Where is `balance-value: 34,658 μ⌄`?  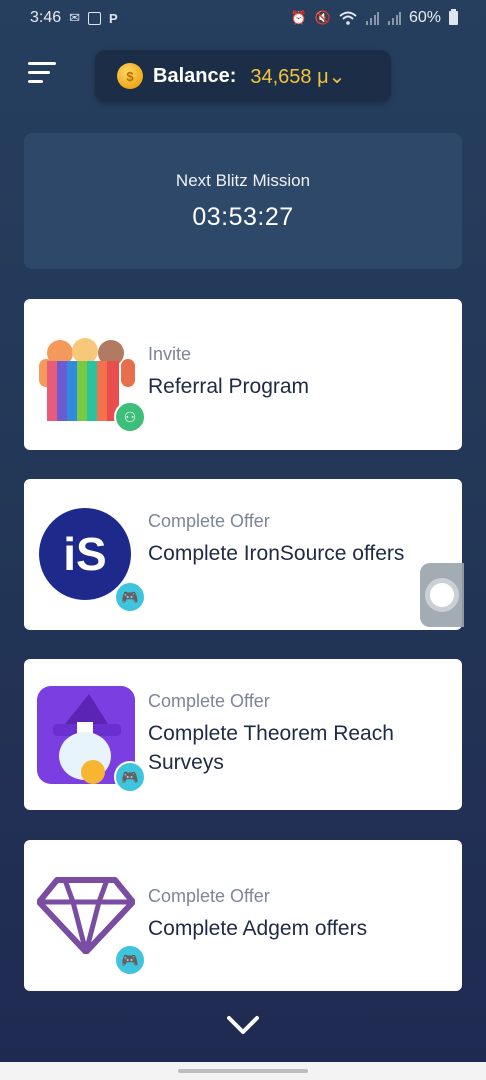 balance-value: 34,658 μ⌄ is located at coordinates (297, 76).